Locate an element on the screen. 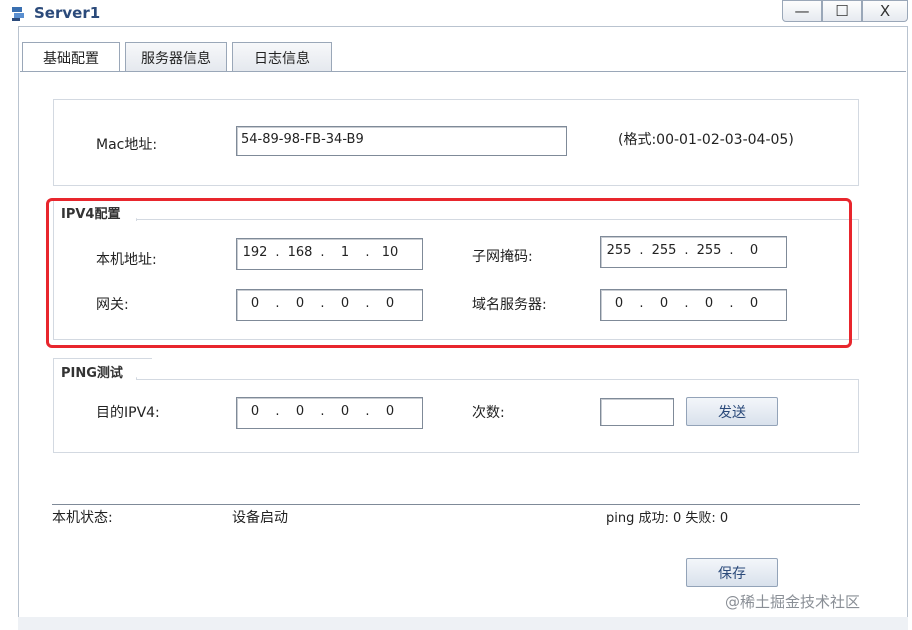 Image resolution: width=912 pixels, height=630 pixels. status-label: 本机状态: is located at coordinates (82, 518).